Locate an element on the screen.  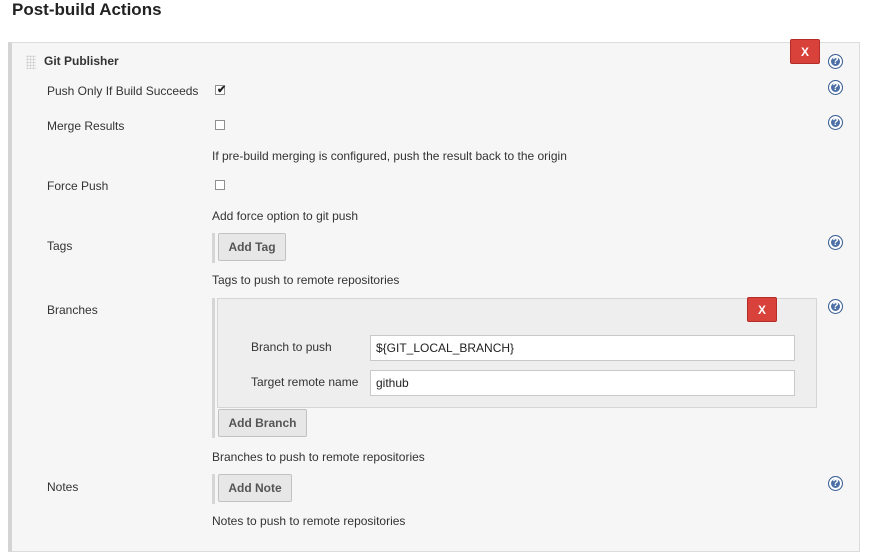
branches-container-bar is located at coordinates (213, 368).